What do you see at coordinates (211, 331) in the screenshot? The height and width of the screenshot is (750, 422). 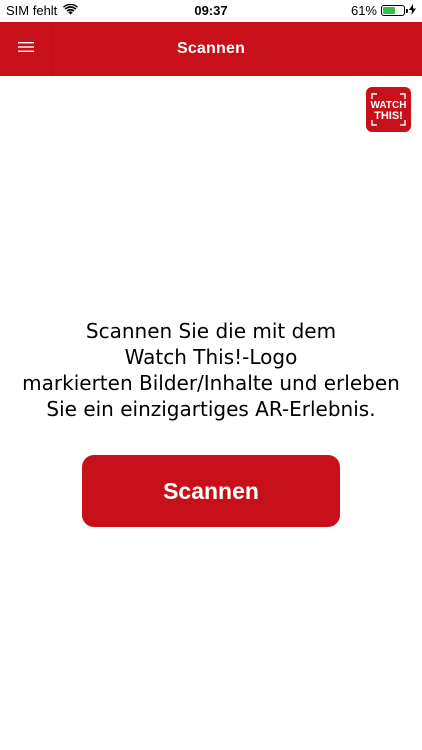 I see `instruction-line: Scannen Sie die mit dem` at bounding box center [211, 331].